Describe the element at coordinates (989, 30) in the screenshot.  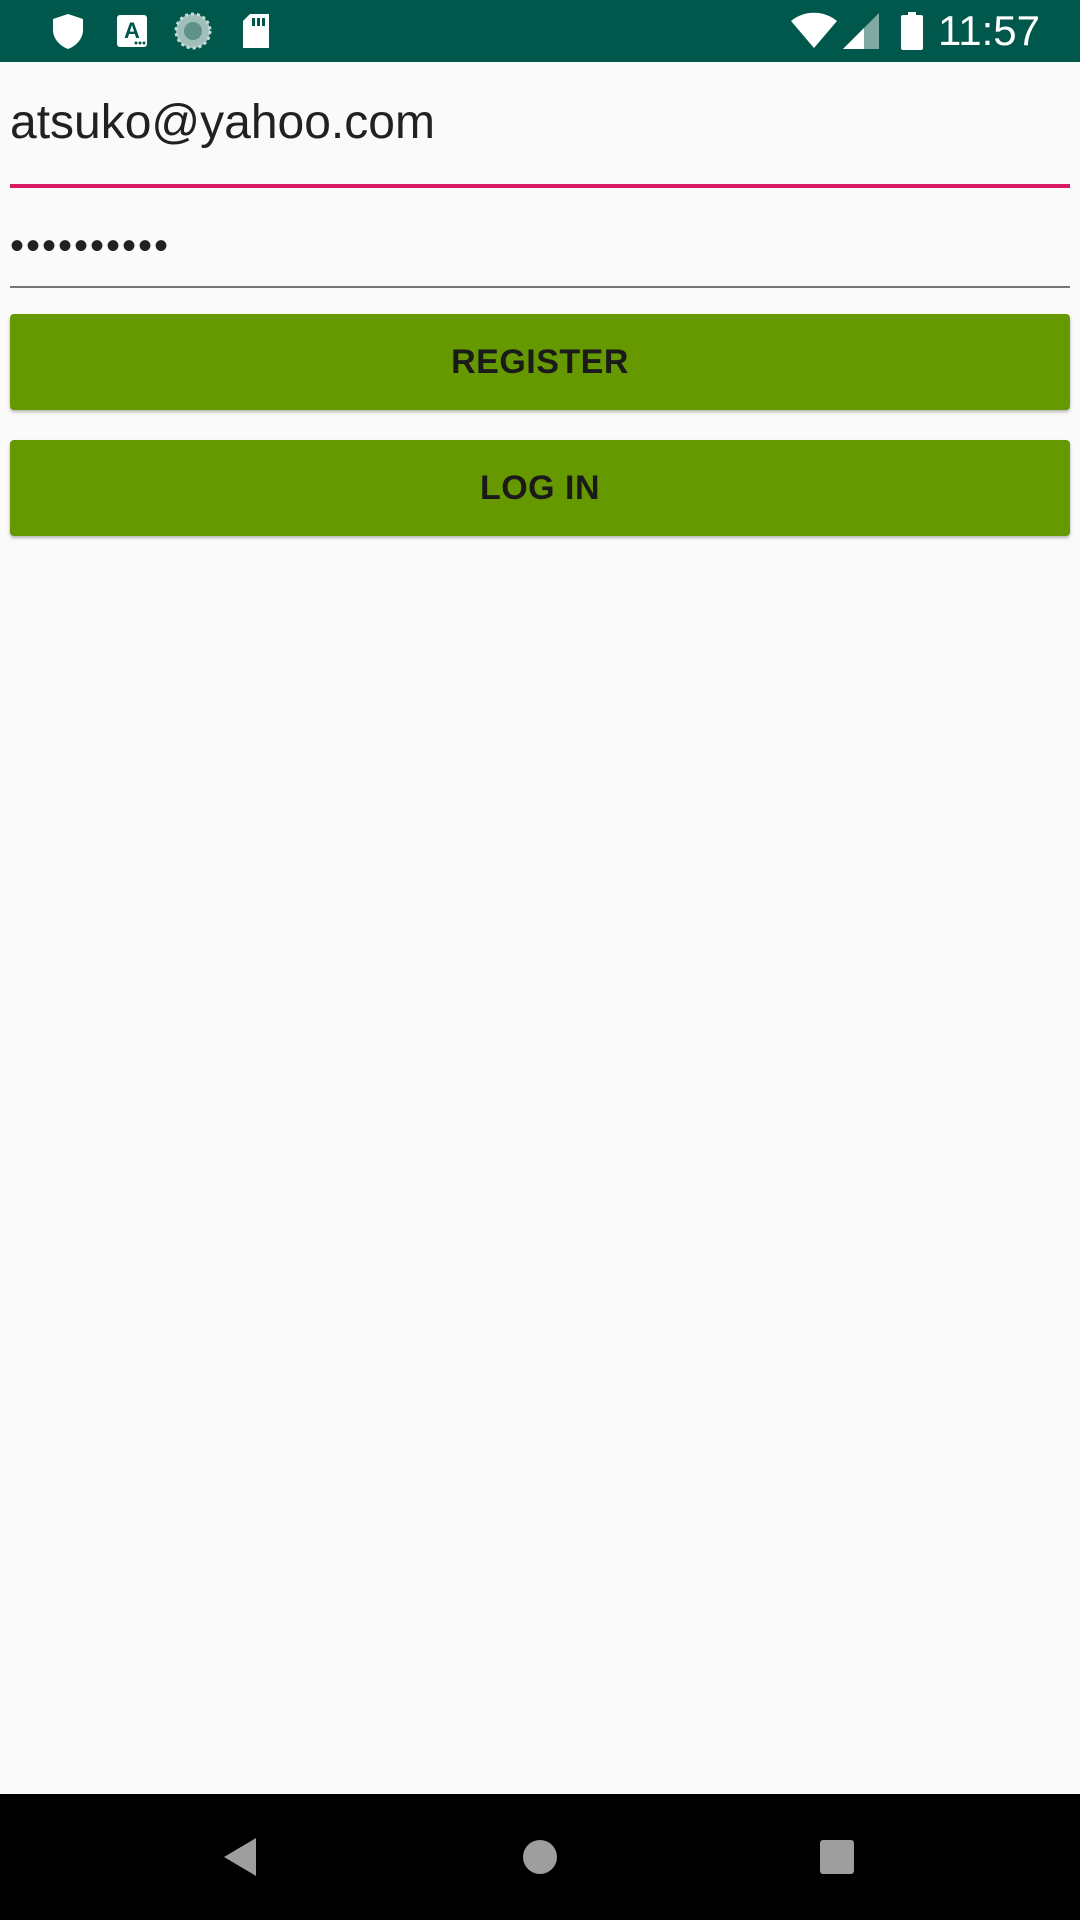
I see `status-time: 11:57` at that location.